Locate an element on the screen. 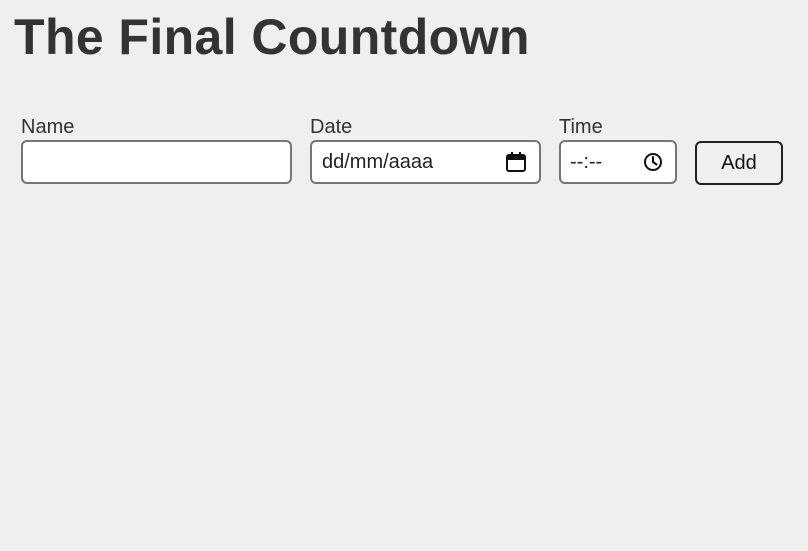  date-field-group: Date dd/mm/aaaa is located at coordinates (425, 150).